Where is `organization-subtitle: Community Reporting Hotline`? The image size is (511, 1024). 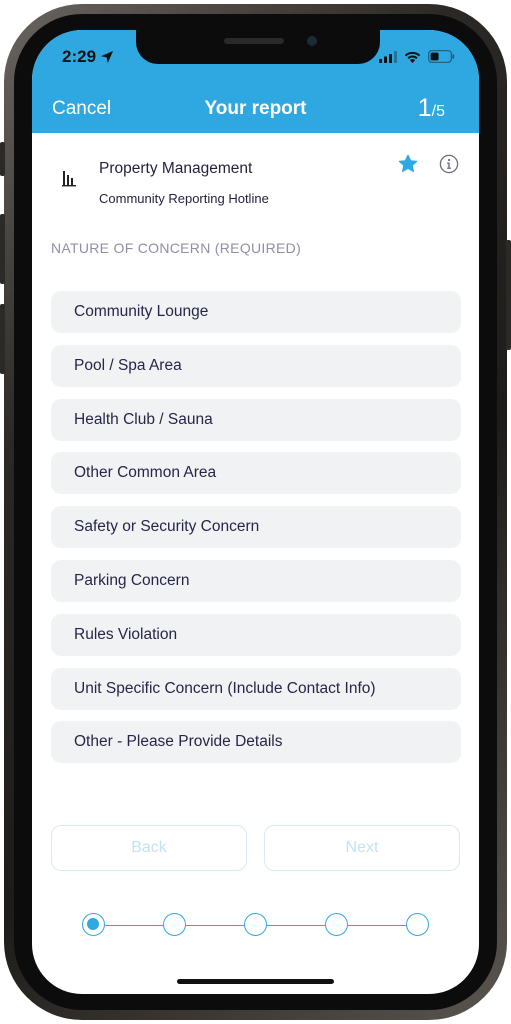 organization-subtitle: Community Reporting Hotline is located at coordinates (184, 198).